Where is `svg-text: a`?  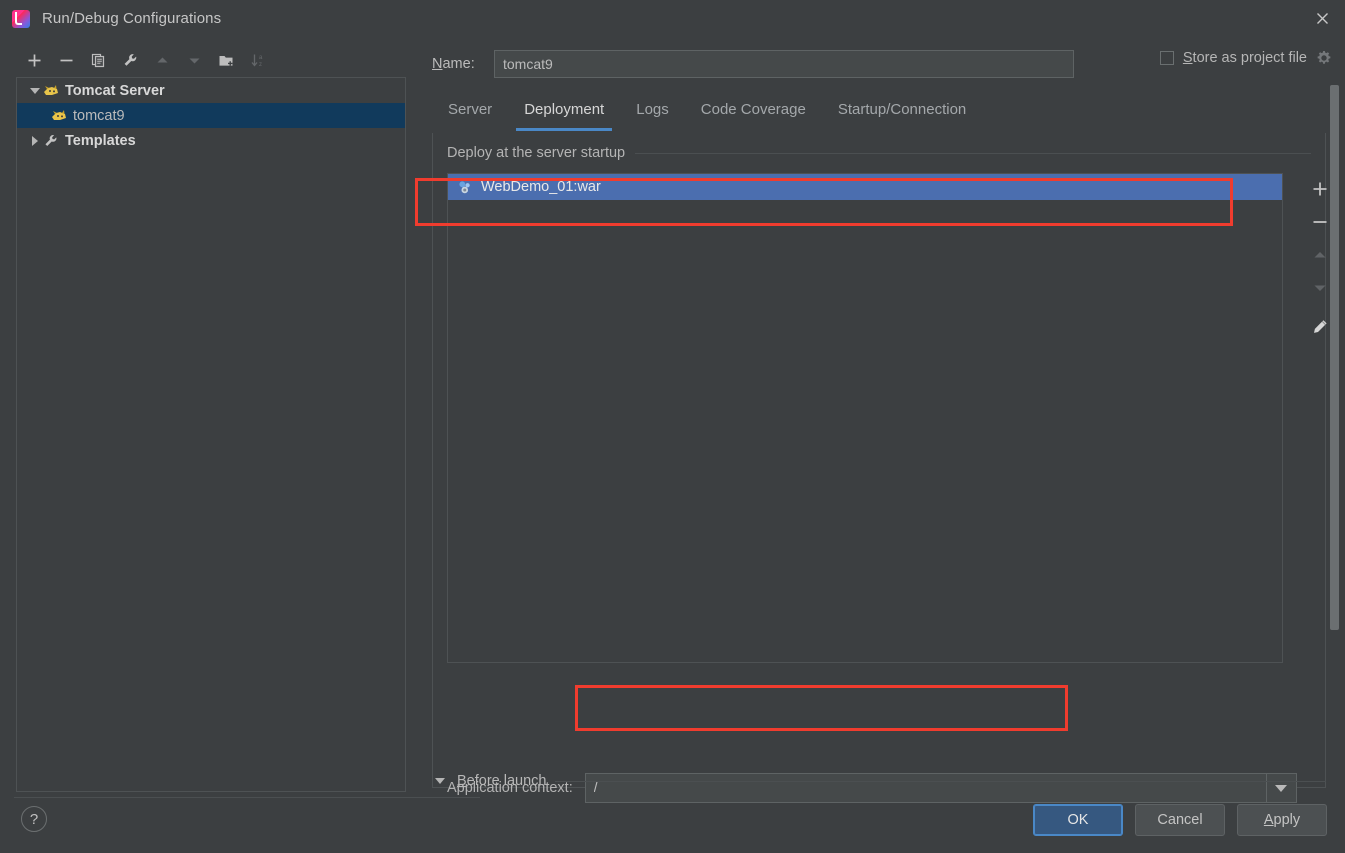 svg-text: a is located at coordinates (261, 58).